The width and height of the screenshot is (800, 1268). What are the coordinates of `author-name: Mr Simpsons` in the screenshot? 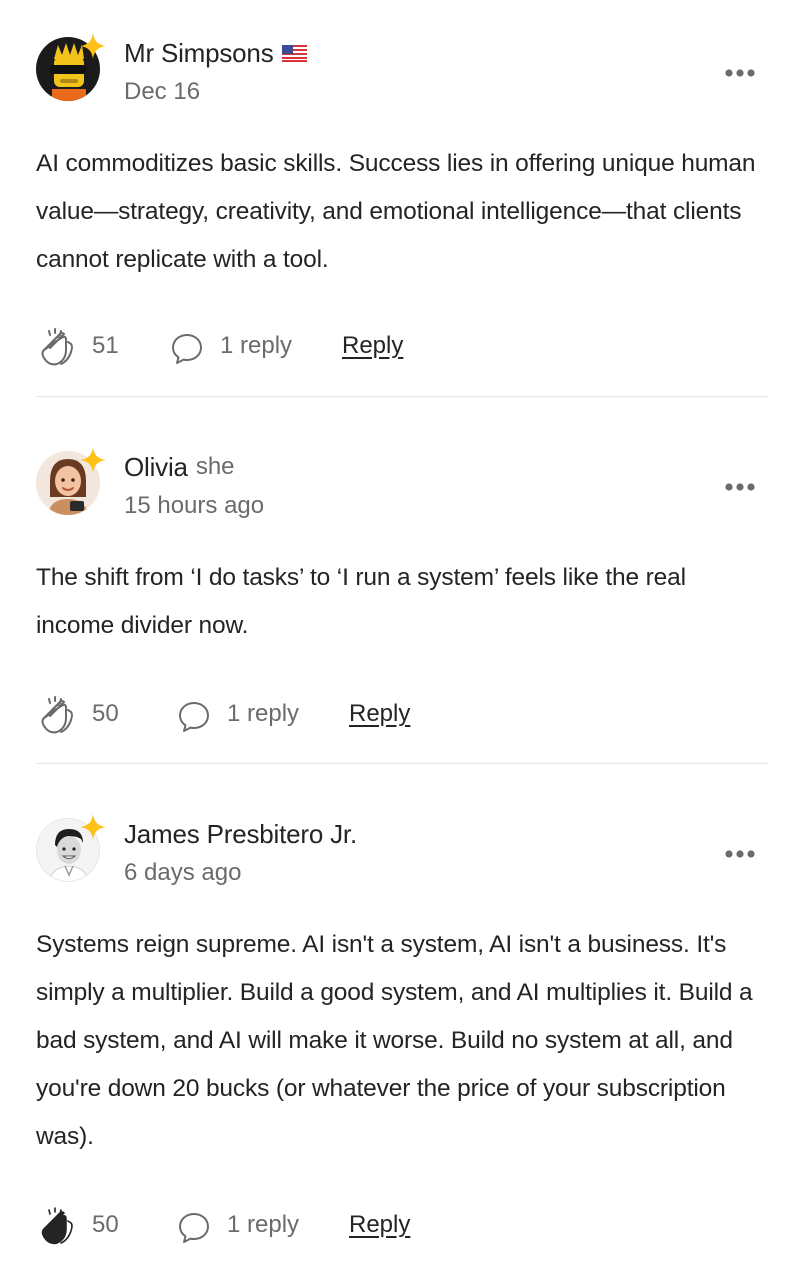 It's located at (199, 53).